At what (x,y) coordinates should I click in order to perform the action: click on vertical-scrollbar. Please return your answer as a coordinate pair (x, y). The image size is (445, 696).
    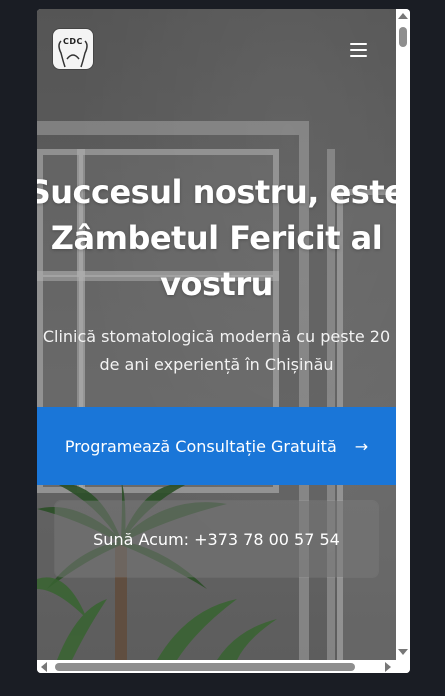
    Looking at the image, I should click on (403, 334).